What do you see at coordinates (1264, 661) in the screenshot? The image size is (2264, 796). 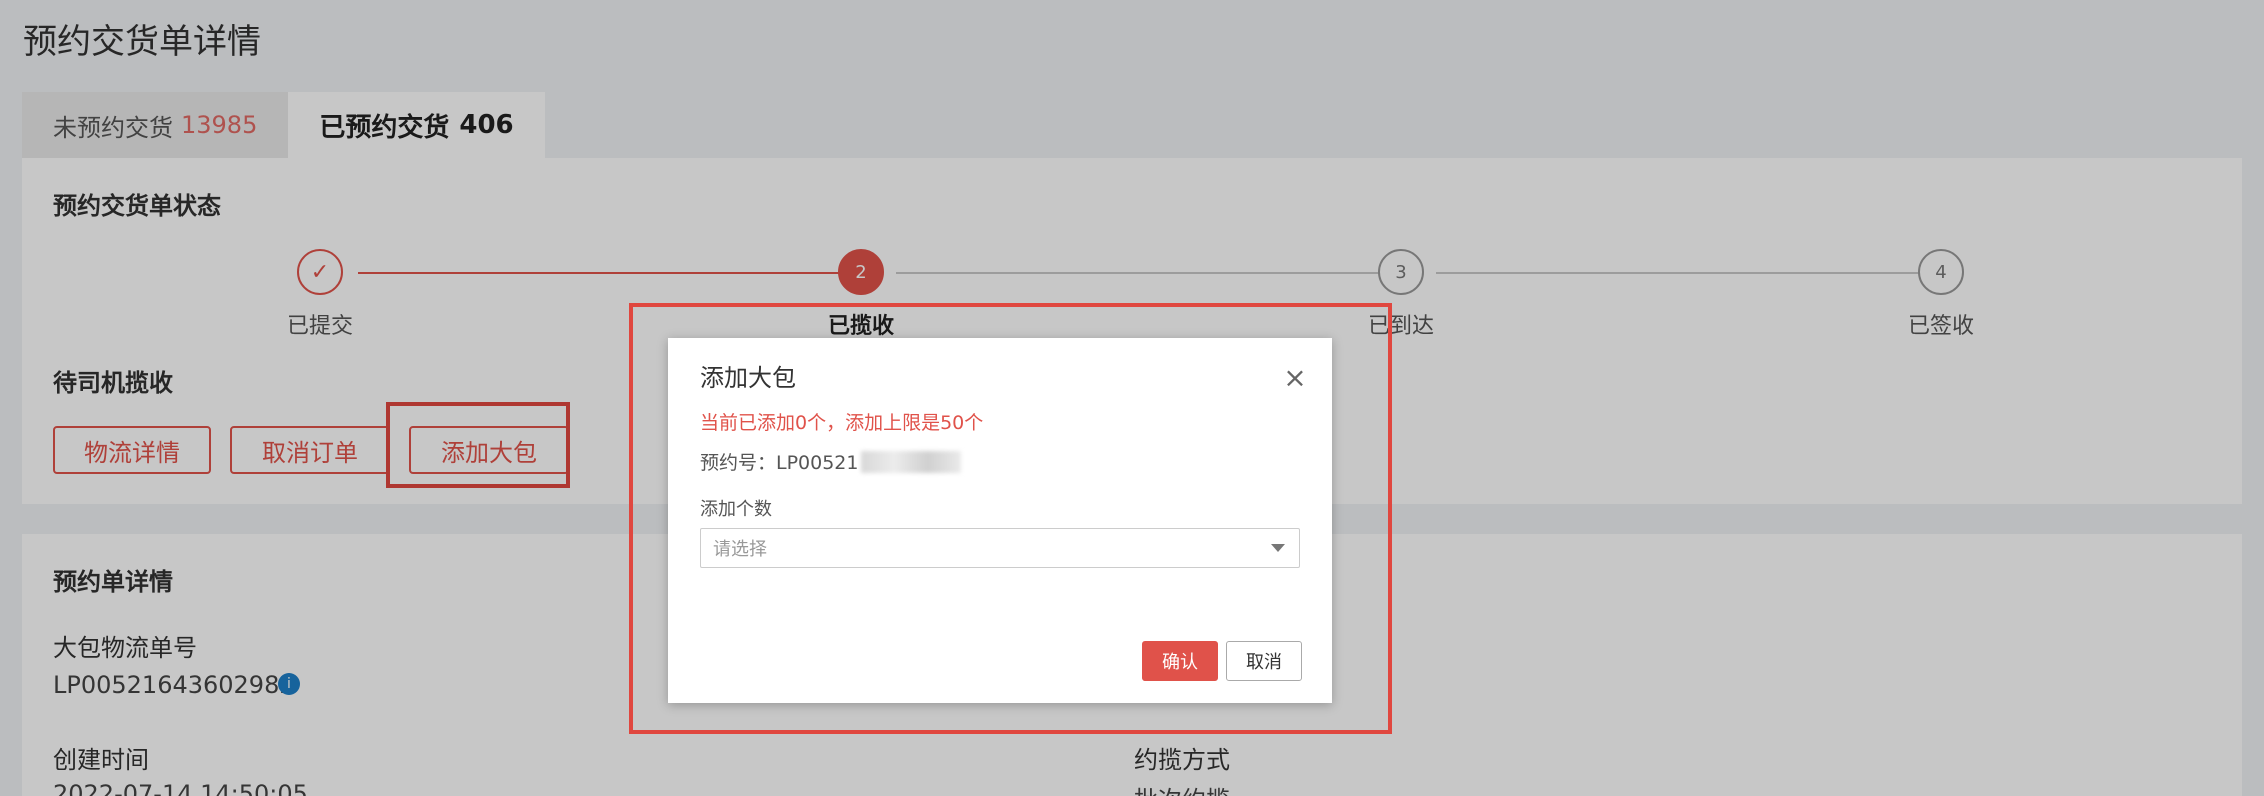 I see `cancel-button: 取消` at bounding box center [1264, 661].